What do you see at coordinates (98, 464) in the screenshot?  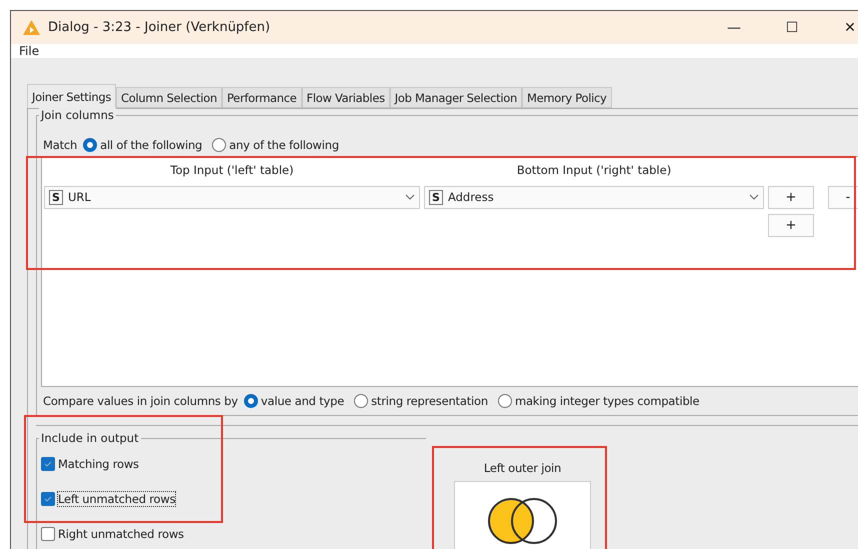 I see `checkbox-label: Matching rows` at bounding box center [98, 464].